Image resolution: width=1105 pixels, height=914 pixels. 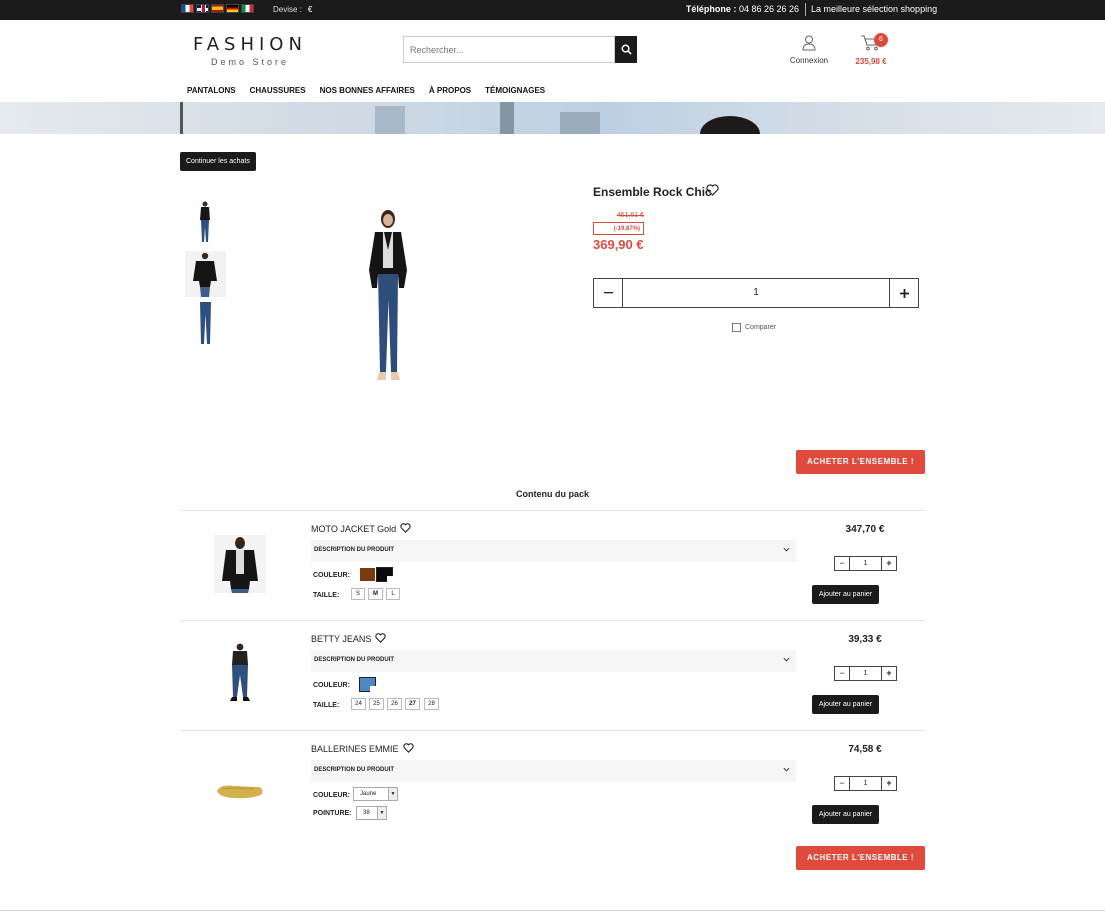 I want to click on compare-label: Comparer, so click(x=761, y=327).